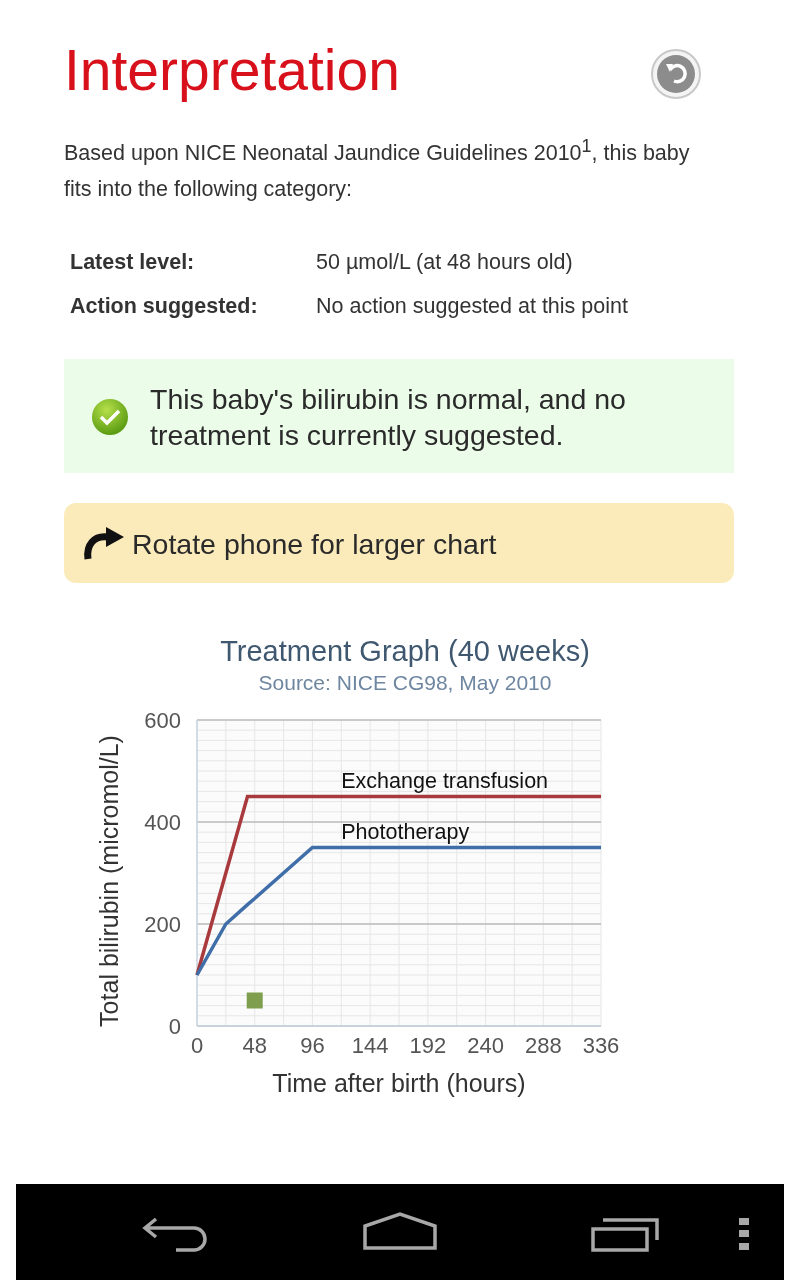 The height and width of the screenshot is (1280, 800). What do you see at coordinates (405, 831) in the screenshot?
I see `line-label: Phototherapy` at bounding box center [405, 831].